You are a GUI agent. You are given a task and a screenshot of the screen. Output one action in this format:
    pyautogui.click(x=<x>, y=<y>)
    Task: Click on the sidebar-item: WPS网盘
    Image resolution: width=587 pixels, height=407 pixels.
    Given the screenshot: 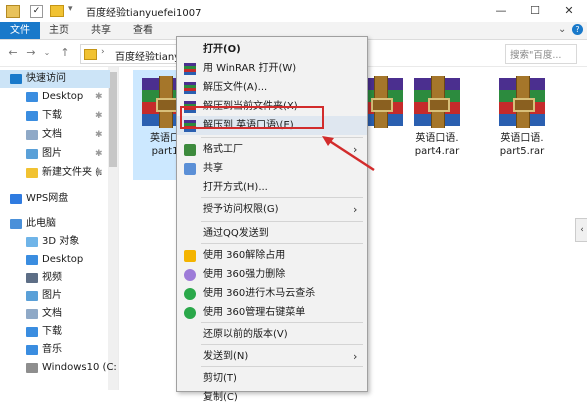 What is the action you would take?
    pyautogui.click(x=55, y=199)
    